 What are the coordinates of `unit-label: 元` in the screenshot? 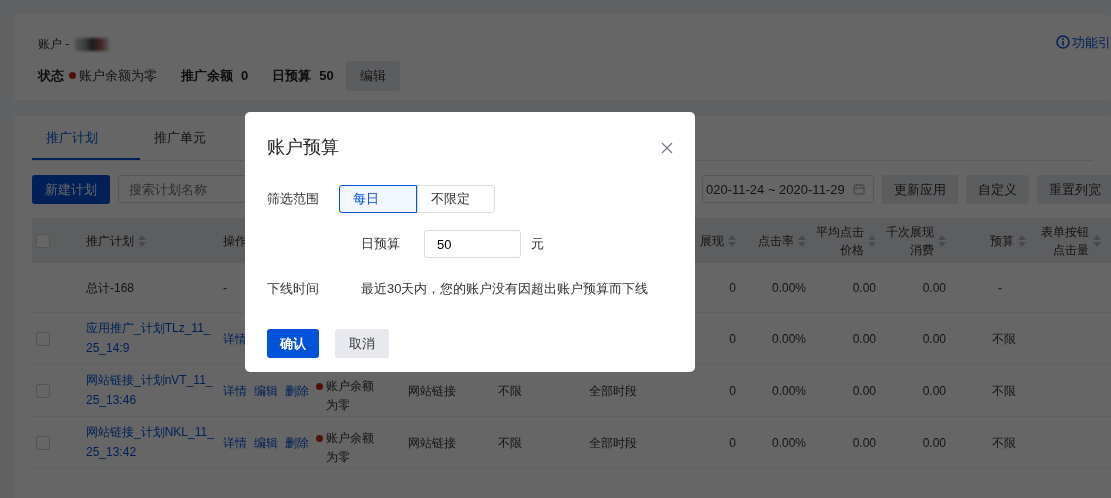 It's located at (537, 244).